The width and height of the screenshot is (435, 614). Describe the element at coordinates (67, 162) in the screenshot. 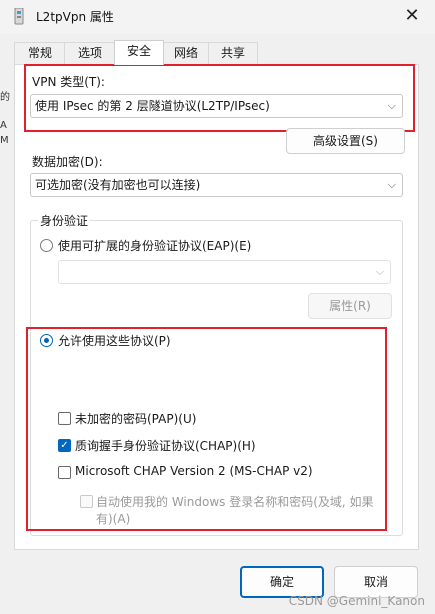

I see `data-encryption-label: 数据加密(D):` at that location.